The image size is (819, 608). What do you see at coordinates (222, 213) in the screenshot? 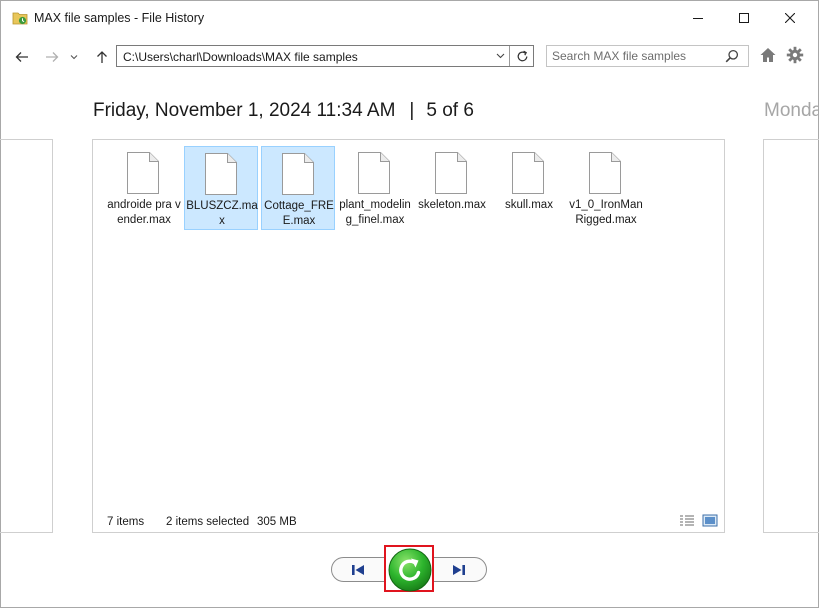
I see `file-name: BLUSZCZ.max` at bounding box center [222, 213].